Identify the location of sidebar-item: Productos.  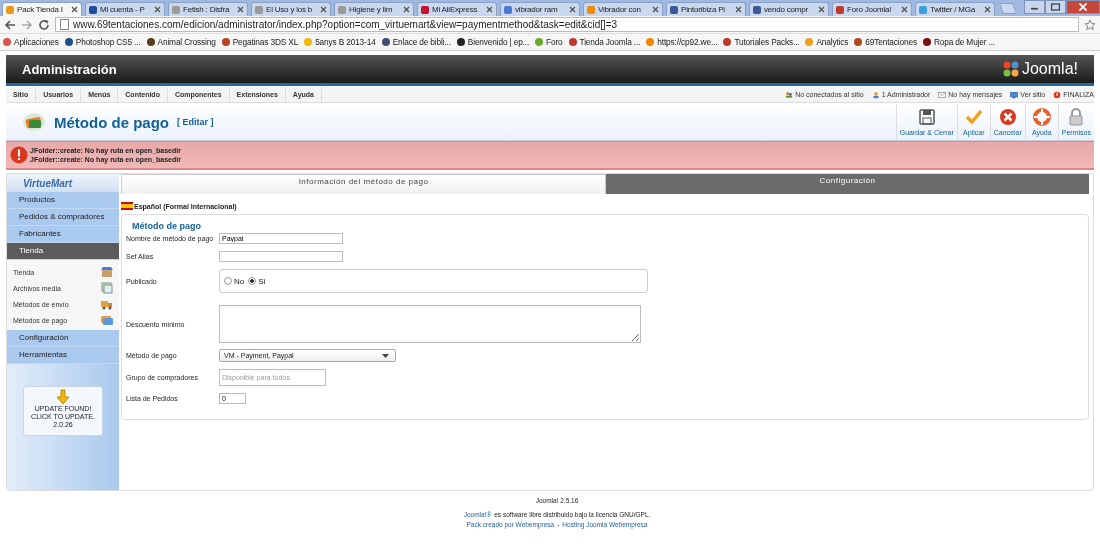
(63, 200).